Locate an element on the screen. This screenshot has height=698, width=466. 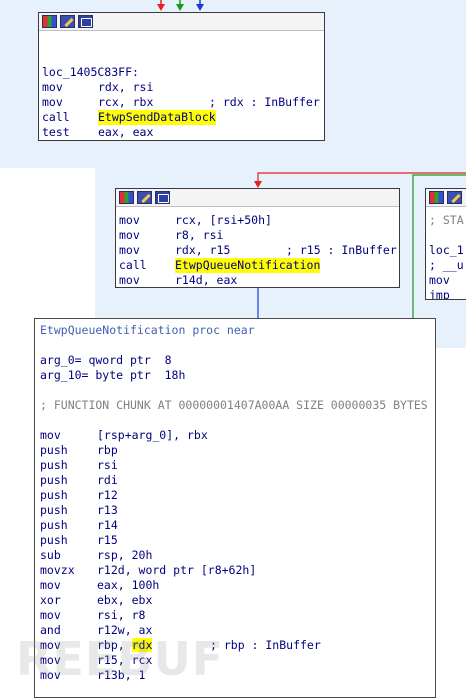
partial-line: loc_1 is located at coordinates (446, 250).